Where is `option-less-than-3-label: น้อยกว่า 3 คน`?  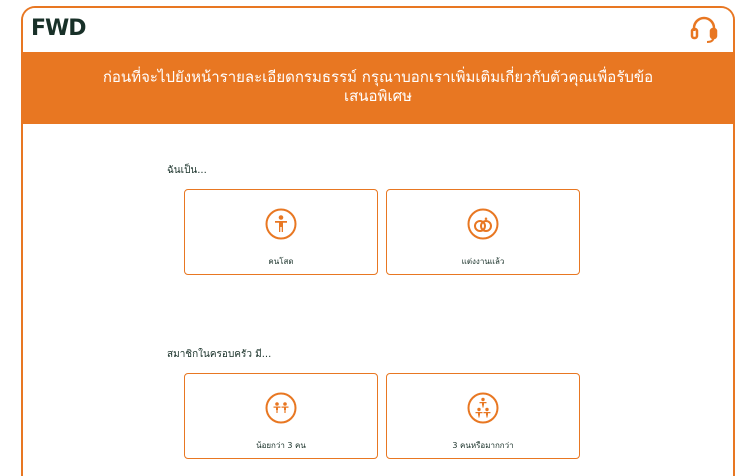 option-less-than-3-label: น้อยกว่า 3 คน is located at coordinates (281, 445).